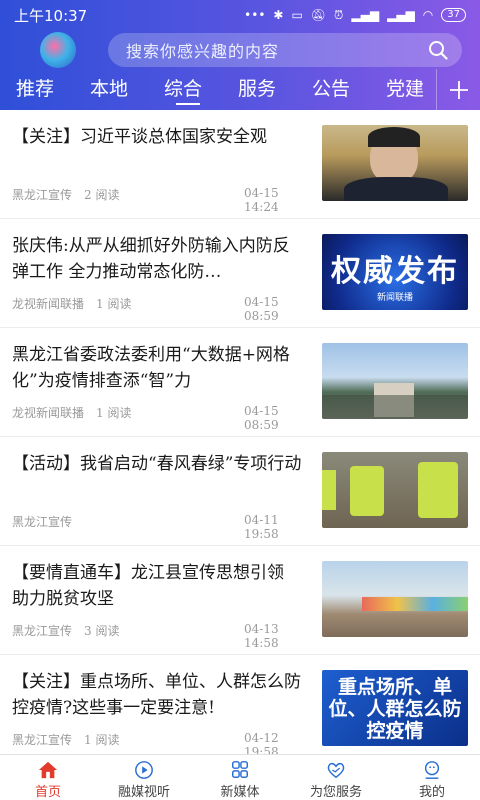  What do you see at coordinates (275, 89) in the screenshot?
I see `tab-service: 服务` at bounding box center [275, 89].